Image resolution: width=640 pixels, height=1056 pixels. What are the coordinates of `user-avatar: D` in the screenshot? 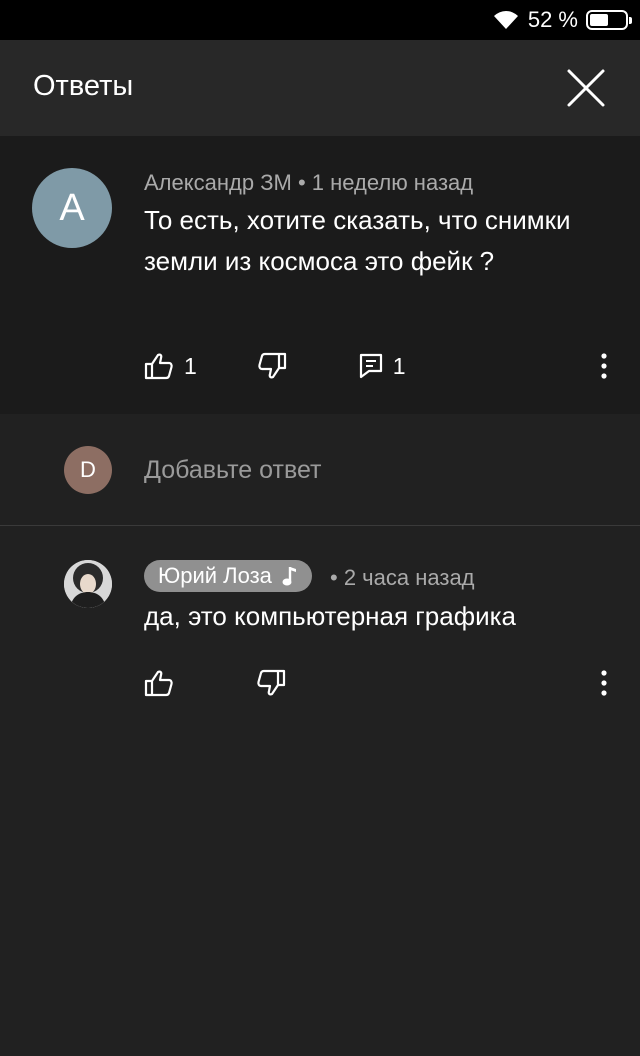 It's located at (88, 470).